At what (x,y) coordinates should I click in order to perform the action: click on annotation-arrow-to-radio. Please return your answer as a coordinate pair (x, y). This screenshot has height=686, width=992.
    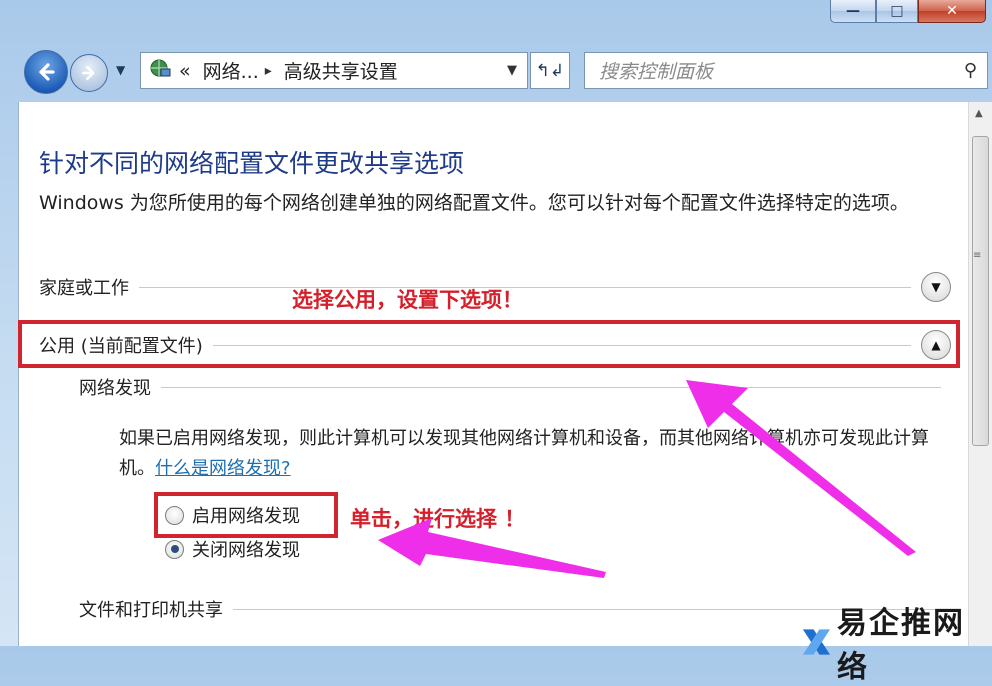
    Looking at the image, I should click on (492, 548).